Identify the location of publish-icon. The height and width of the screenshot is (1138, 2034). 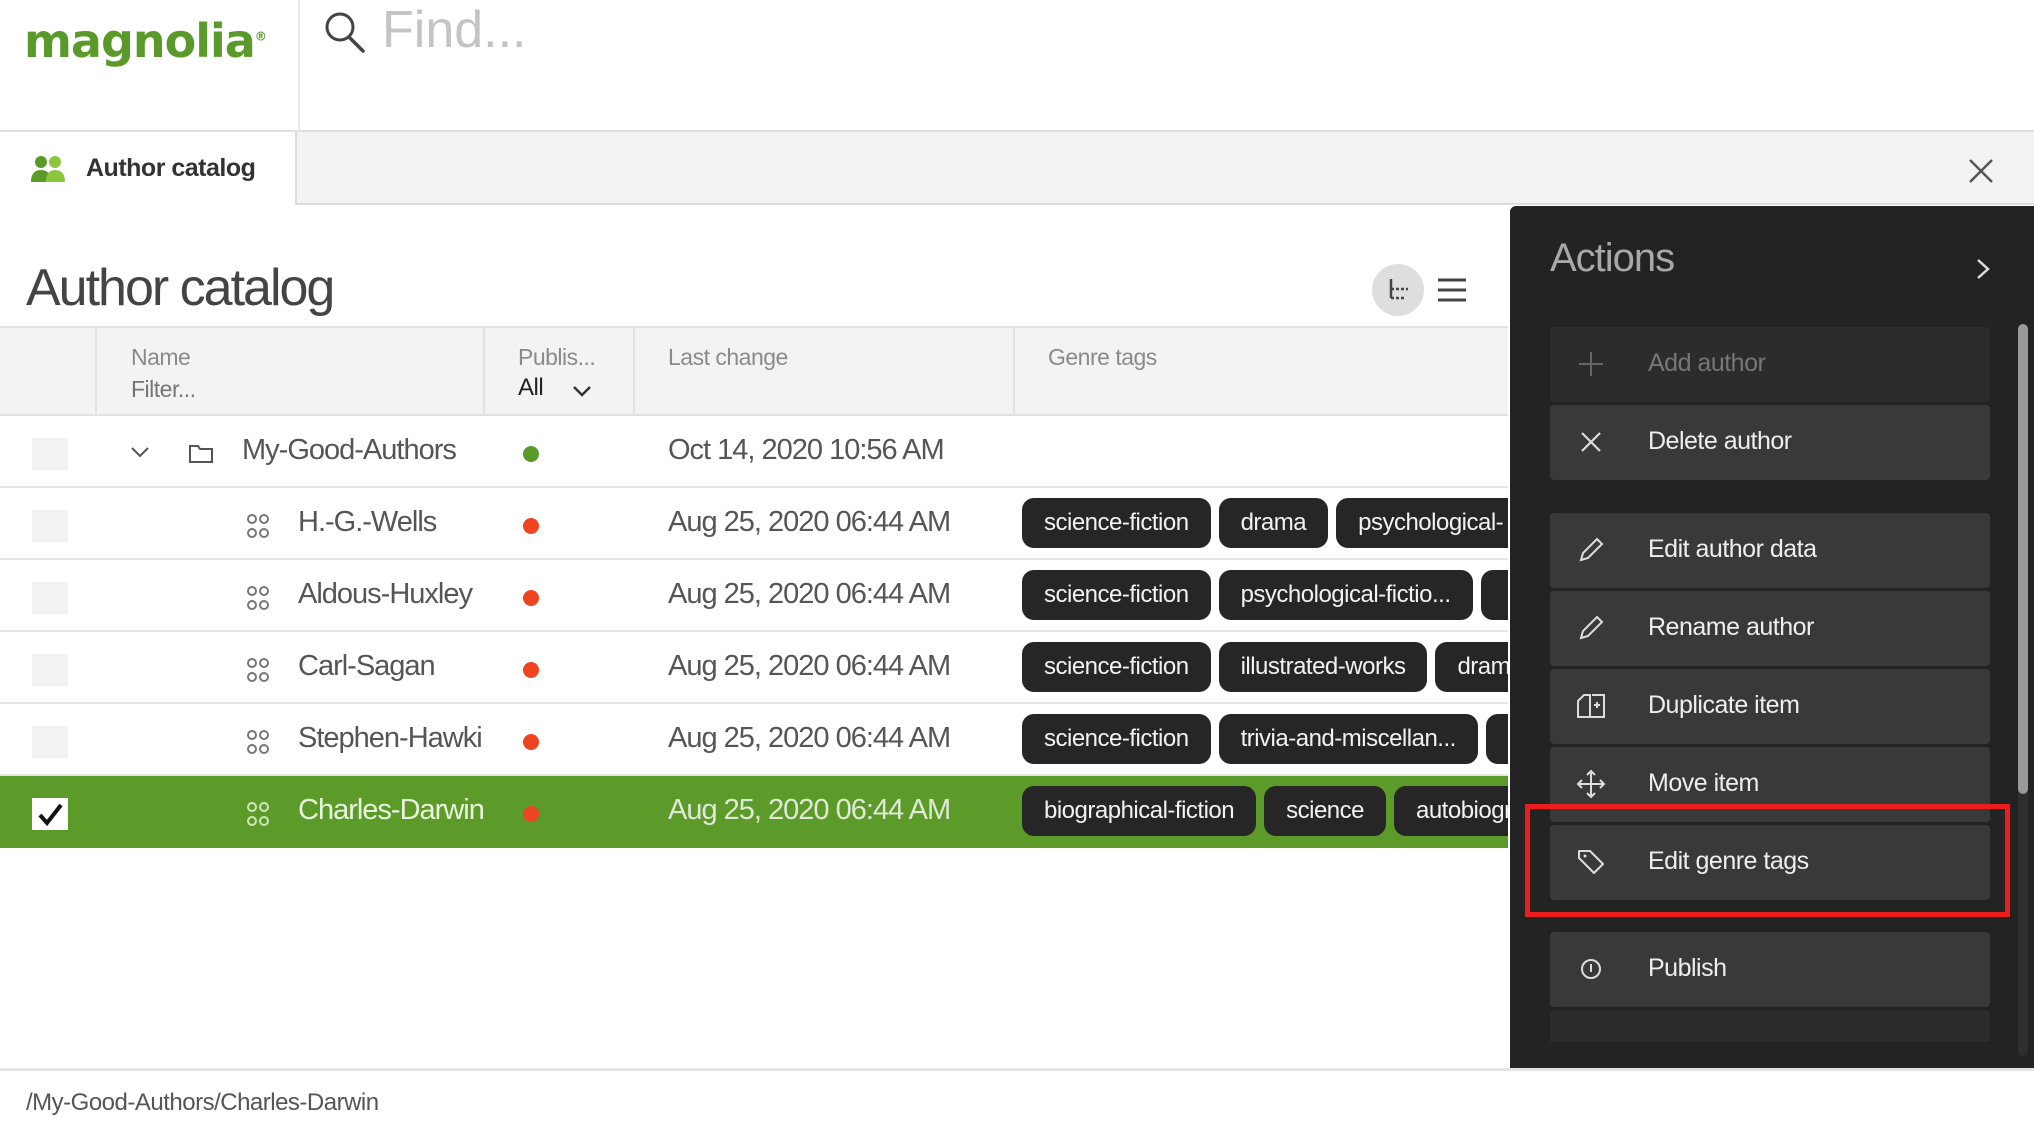
(1591, 969).